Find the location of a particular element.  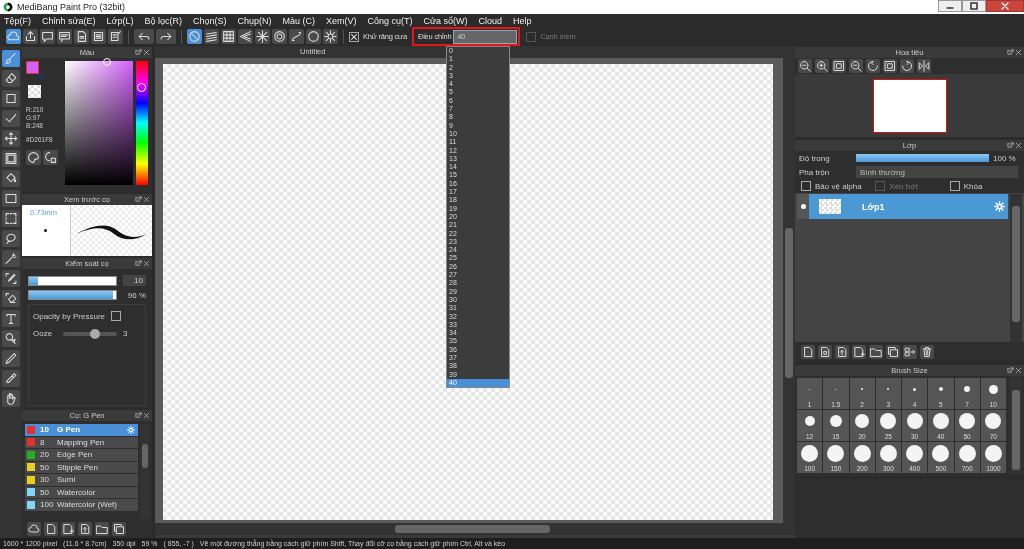

canvas-thumbnail is located at coordinates (909, 105).